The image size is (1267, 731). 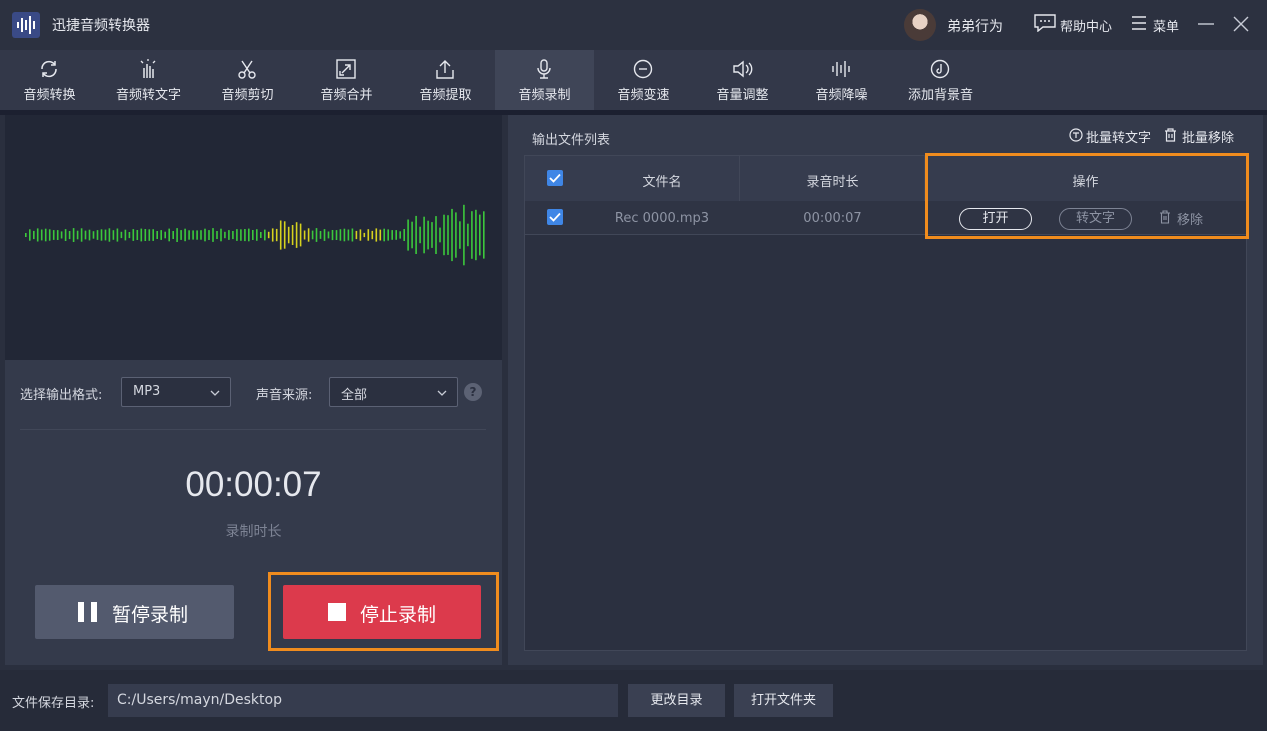 What do you see at coordinates (1139, 23) in the screenshot?
I see `menu-icon` at bounding box center [1139, 23].